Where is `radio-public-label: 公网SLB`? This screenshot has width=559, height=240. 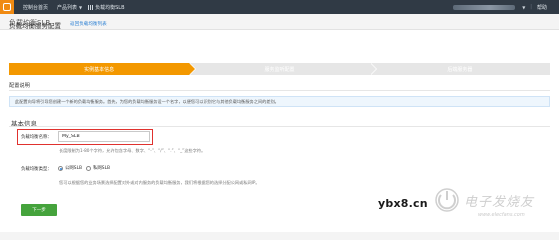 radio-public-label: 公网SLB is located at coordinates (74, 168).